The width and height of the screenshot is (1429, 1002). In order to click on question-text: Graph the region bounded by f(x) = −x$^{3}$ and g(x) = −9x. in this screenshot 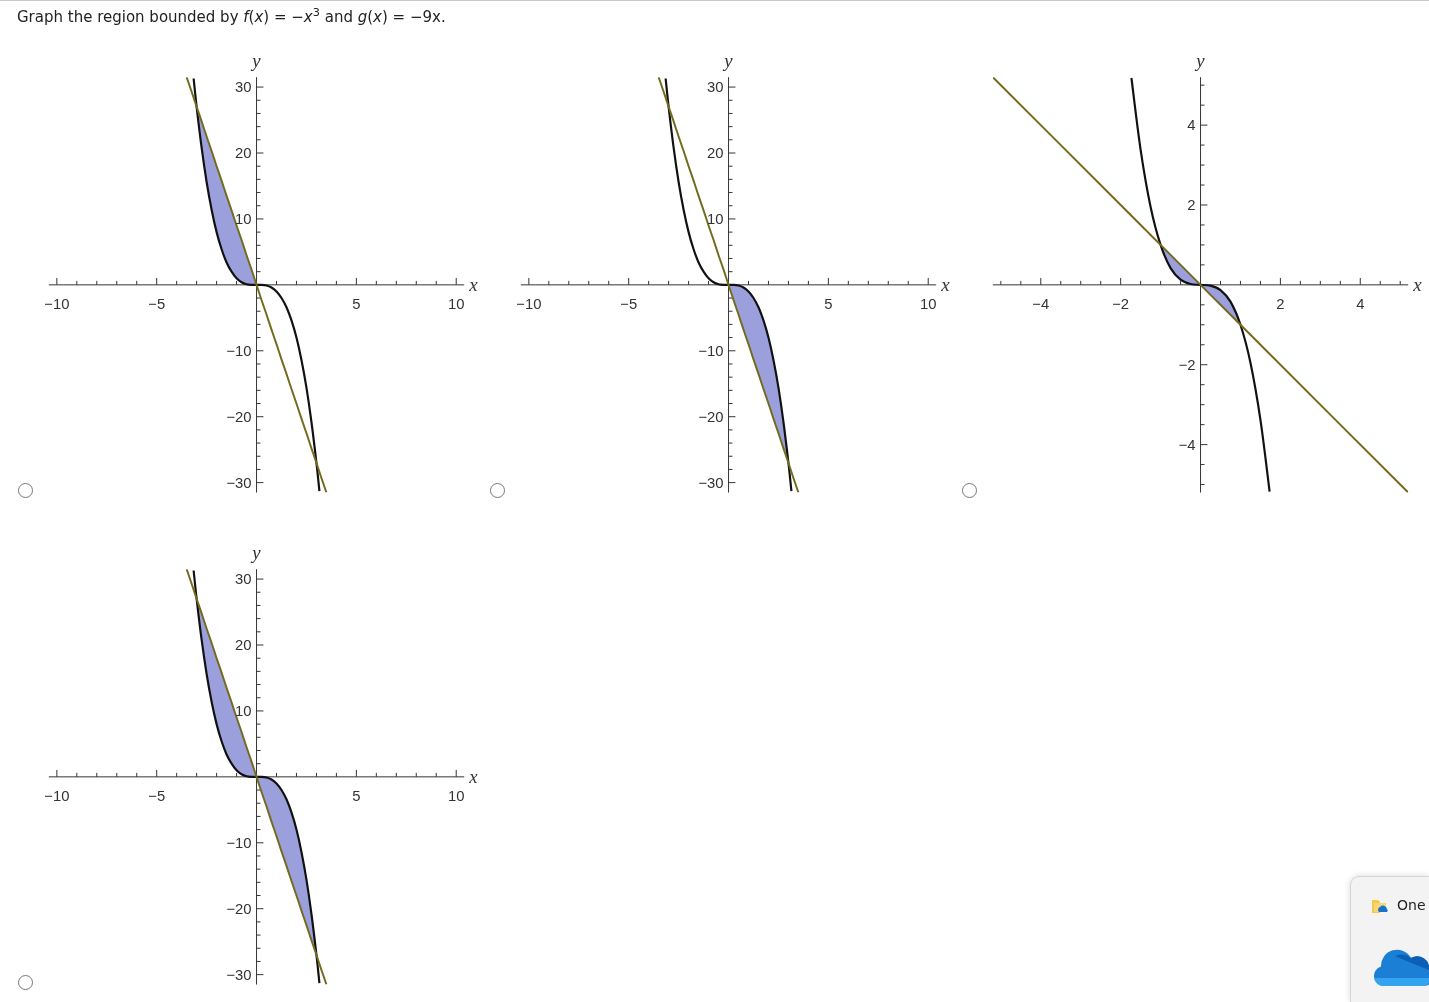, I will do `click(231, 16)`.